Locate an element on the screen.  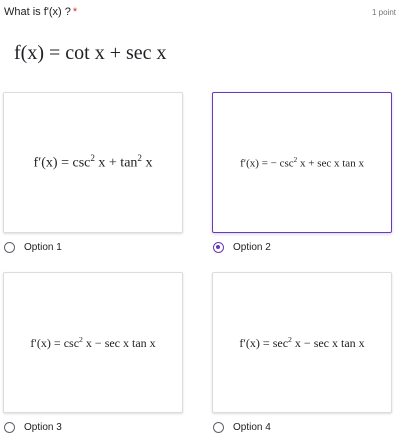
option-1-radio is located at coordinates (9, 247).